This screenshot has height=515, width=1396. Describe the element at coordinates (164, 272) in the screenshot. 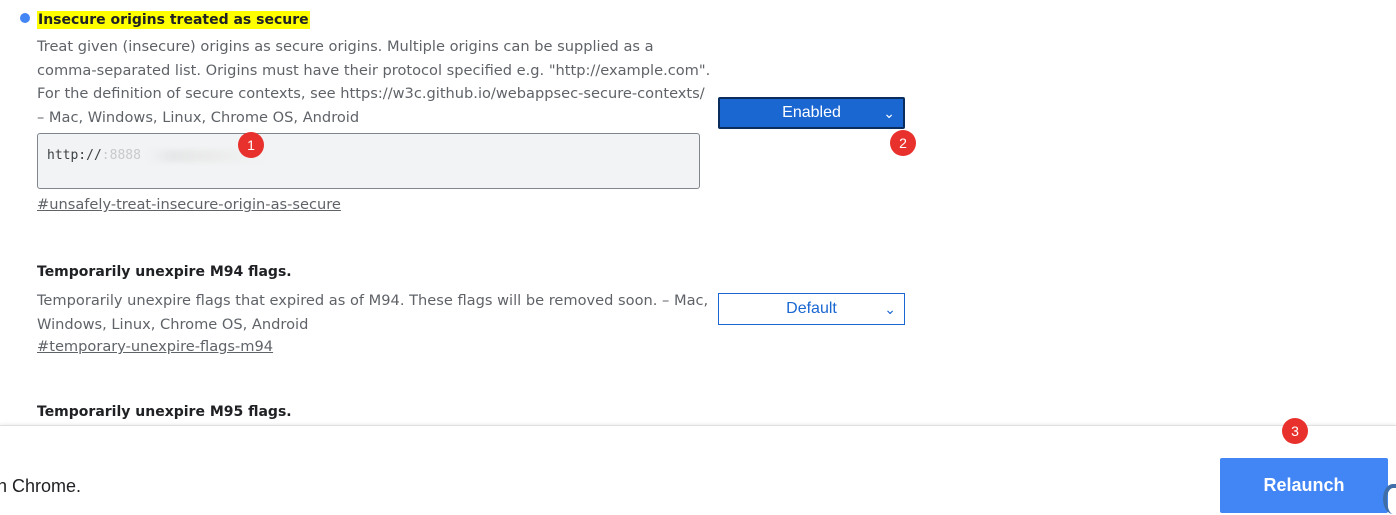

I see `experiment-title: Temporarily unexpire M94 flags.` at that location.